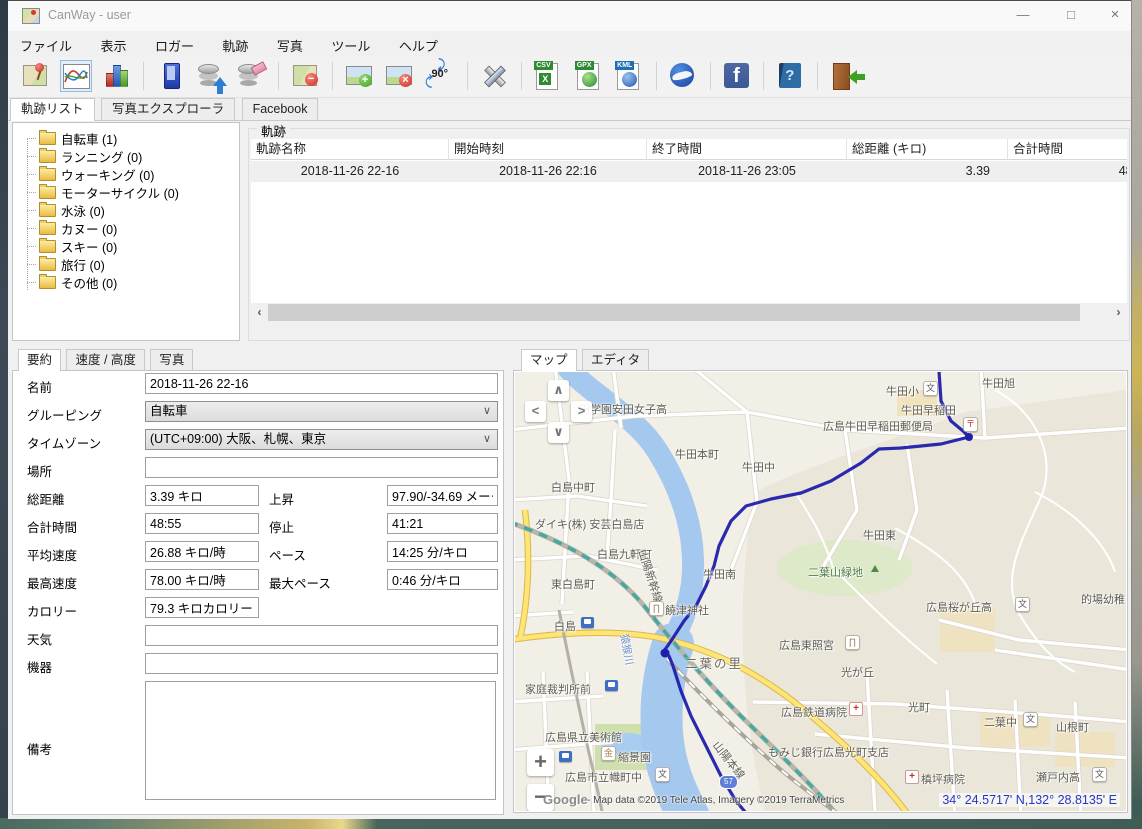 This screenshot has height=829, width=1142. Describe the element at coordinates (168, 109) in the screenshot. I see `tab-photo-explorer: 写真エクスプローラ` at that location.